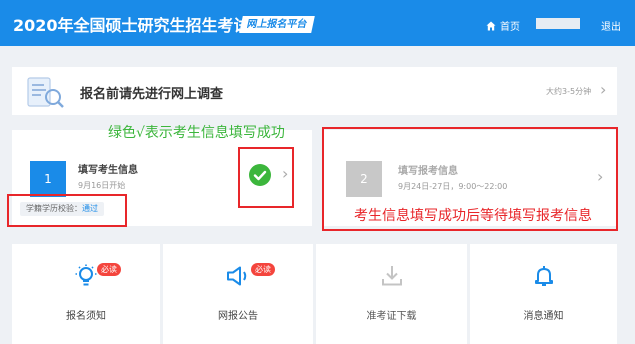  What do you see at coordinates (266, 177) in the screenshot?
I see `annotation-box-check` at bounding box center [266, 177].